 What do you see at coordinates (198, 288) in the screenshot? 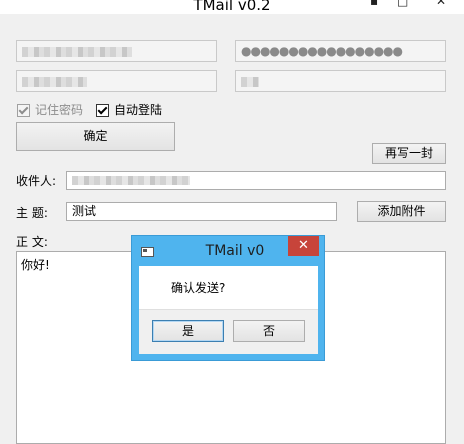
I see `dialog-message: 确认发送?` at bounding box center [198, 288].